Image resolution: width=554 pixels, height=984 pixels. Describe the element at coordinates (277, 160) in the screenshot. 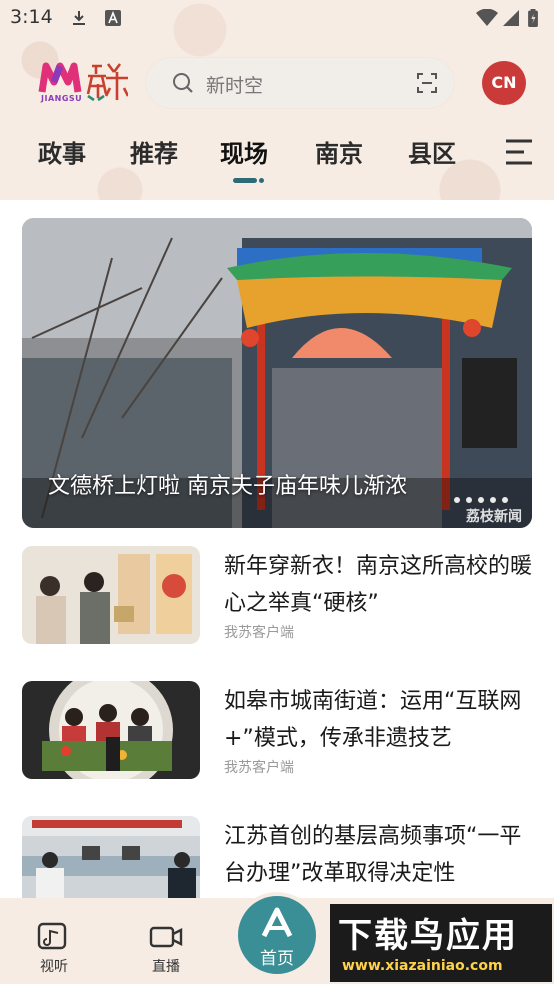

I see `channel-tabs: 政事 推荐 现场 南京 县区` at that location.